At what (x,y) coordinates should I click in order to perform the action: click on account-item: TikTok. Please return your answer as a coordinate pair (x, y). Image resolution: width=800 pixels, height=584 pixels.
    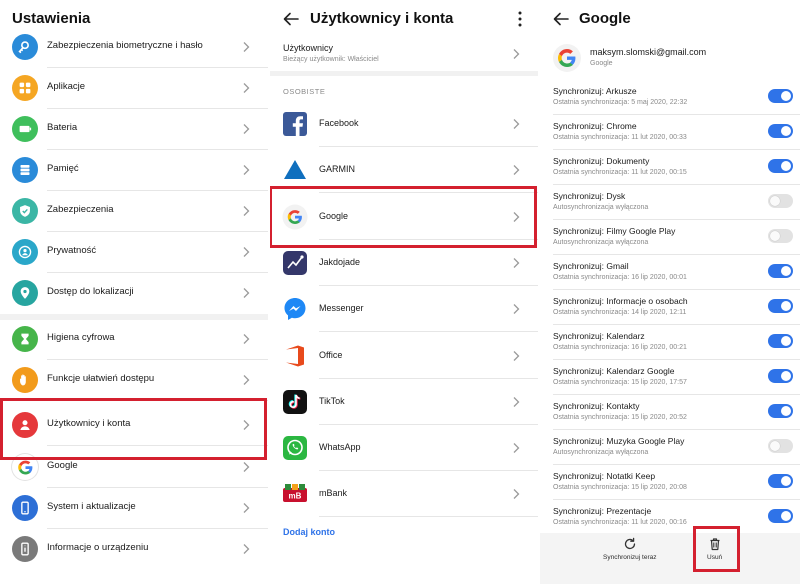
    Looking at the image, I should click on (404, 402).